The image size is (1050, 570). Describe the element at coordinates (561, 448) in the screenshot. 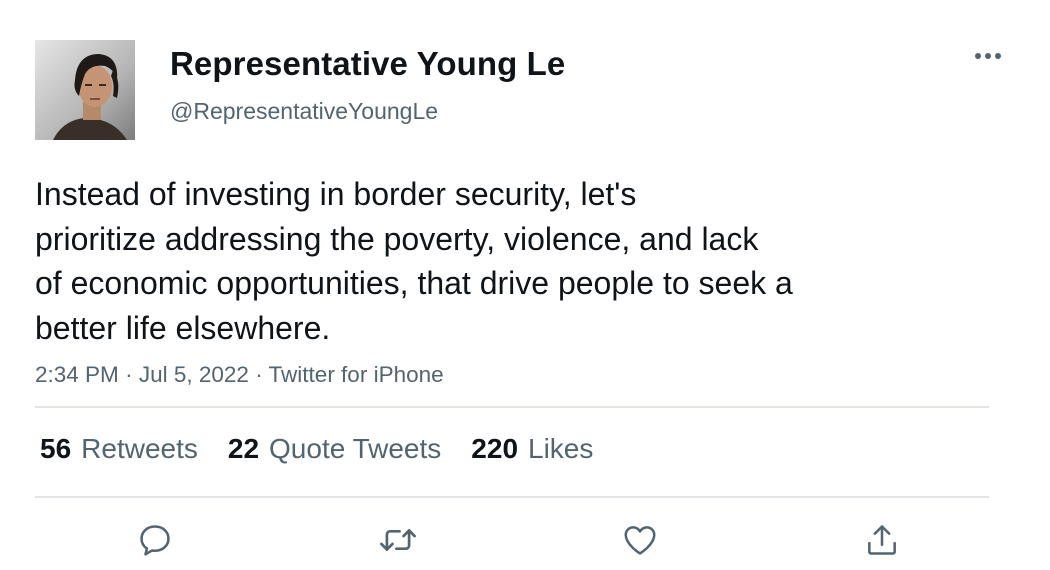

I see `likes-label: Likes` at that location.